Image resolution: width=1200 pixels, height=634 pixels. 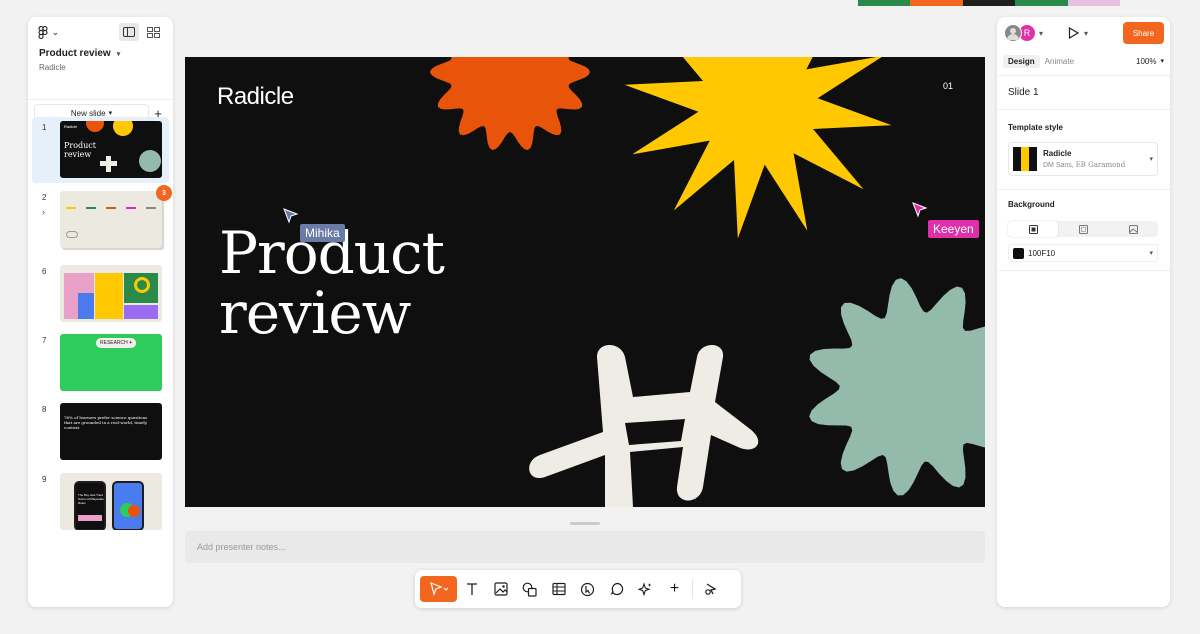 What do you see at coordinates (100, 150) in the screenshot?
I see `slide-thumbnail-1: 1 Radicle Product review` at bounding box center [100, 150].